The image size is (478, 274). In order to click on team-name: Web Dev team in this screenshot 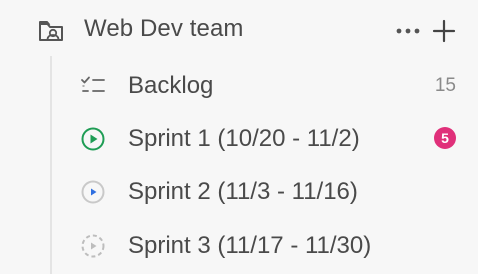, I will do `click(164, 28)`.